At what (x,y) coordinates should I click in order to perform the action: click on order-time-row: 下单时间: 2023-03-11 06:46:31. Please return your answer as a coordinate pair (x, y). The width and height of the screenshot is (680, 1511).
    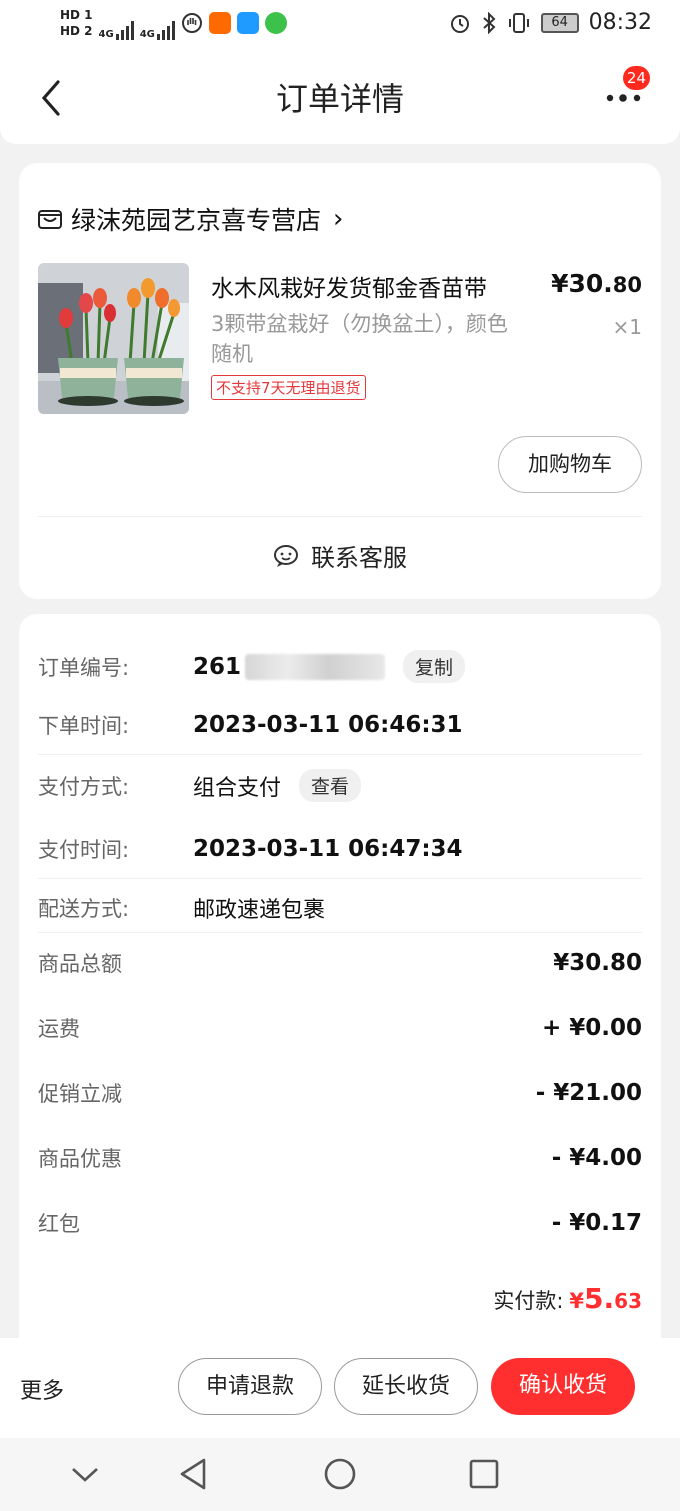
    Looking at the image, I should click on (340, 725).